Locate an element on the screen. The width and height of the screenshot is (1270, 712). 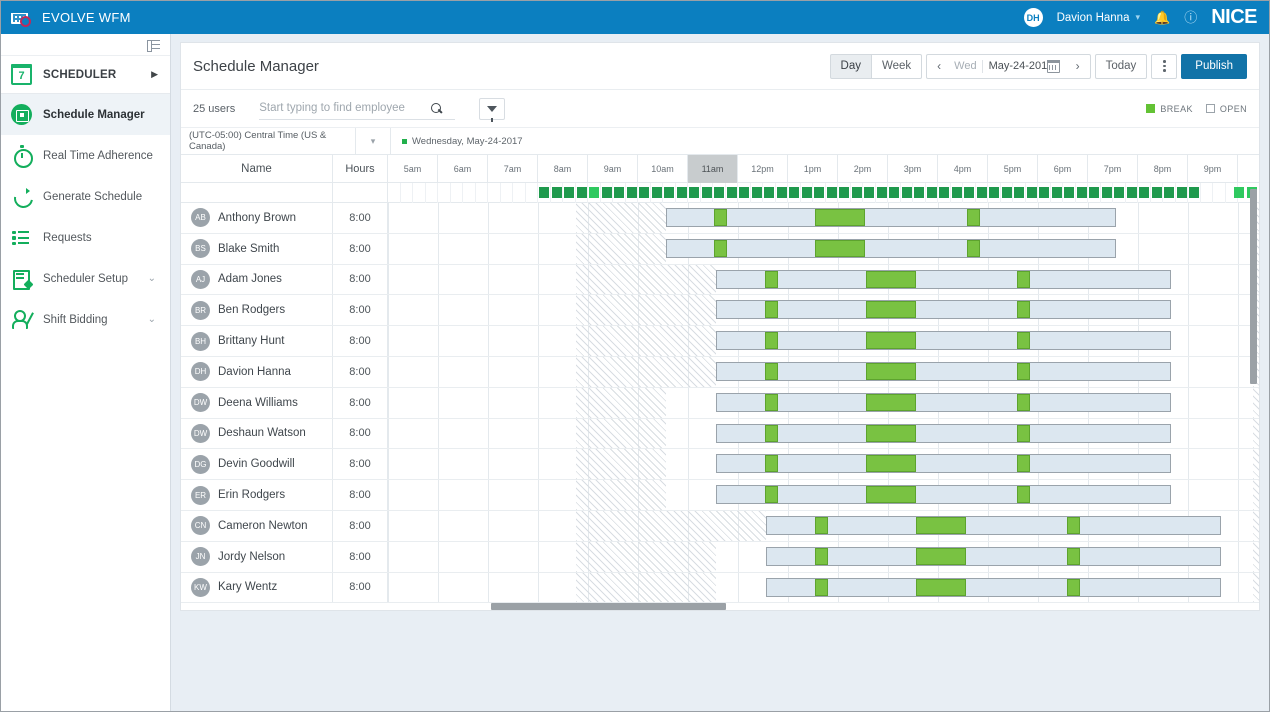
today-button: Today is located at coordinates (1121, 66).